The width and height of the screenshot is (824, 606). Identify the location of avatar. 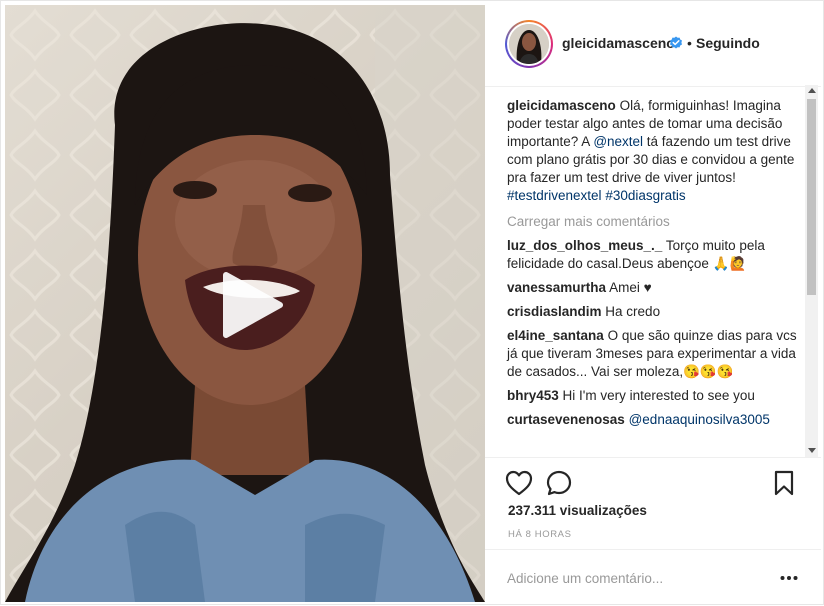
(529, 44).